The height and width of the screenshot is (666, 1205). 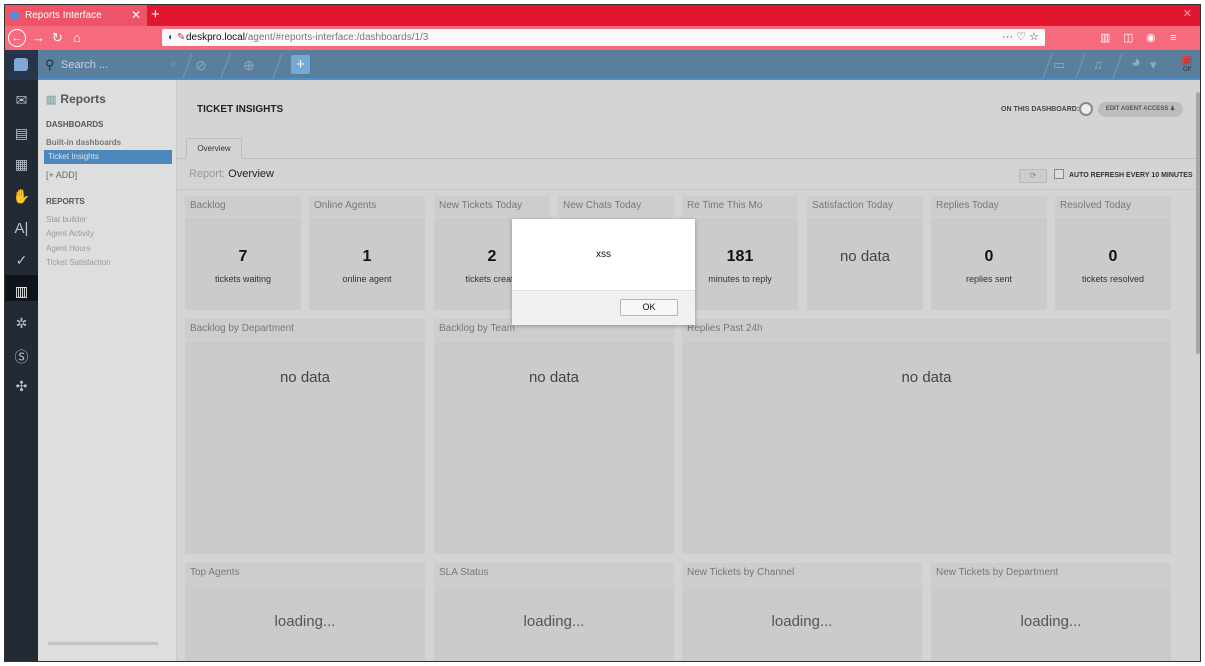 What do you see at coordinates (740, 206) in the screenshot?
I see `widget-title: Re Time This Mo` at bounding box center [740, 206].